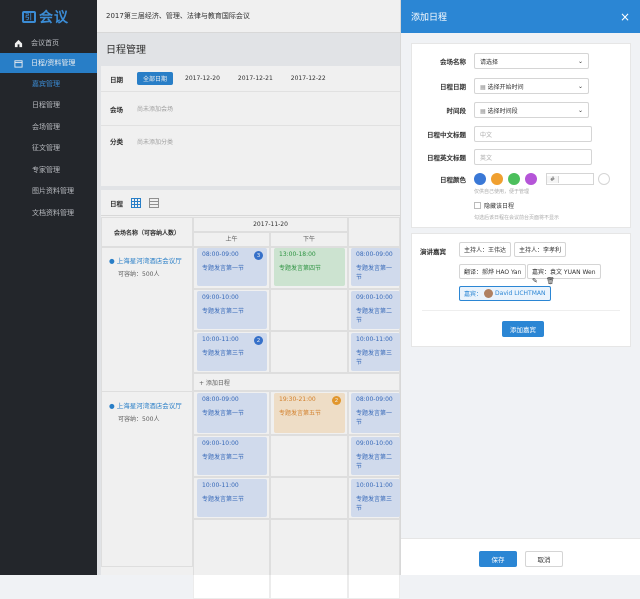 The image size is (640, 599). I want to click on venue-label: 会场名称, so click(453, 62).